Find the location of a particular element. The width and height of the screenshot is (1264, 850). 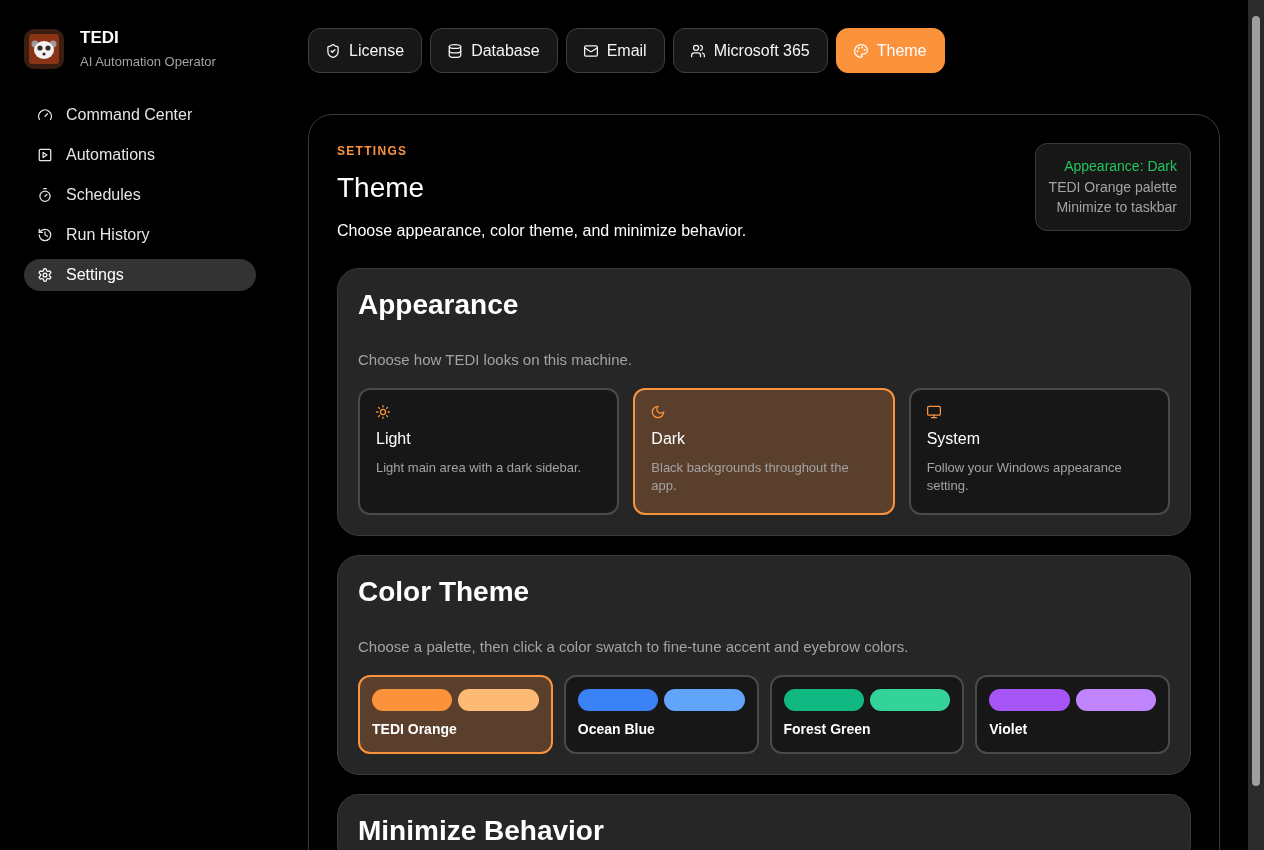

sidebar-item: Run History is located at coordinates (140, 235).